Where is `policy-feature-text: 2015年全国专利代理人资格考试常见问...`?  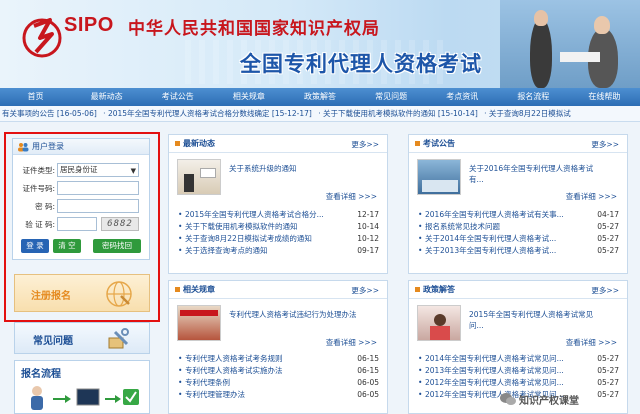
policy-feature-text: 2015年全国专利代理人资格考试常见问... is located at coordinates (535, 320).